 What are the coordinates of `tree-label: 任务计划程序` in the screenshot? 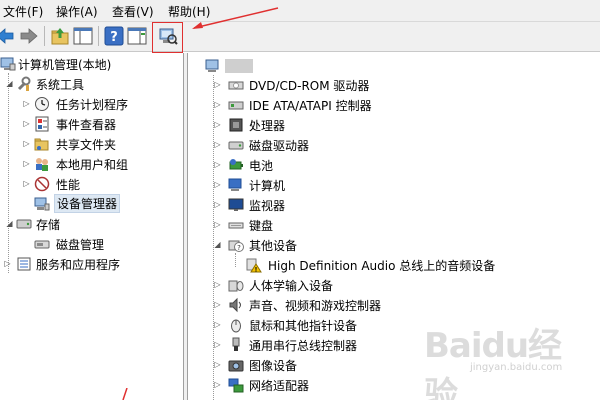 It's located at (92, 105).